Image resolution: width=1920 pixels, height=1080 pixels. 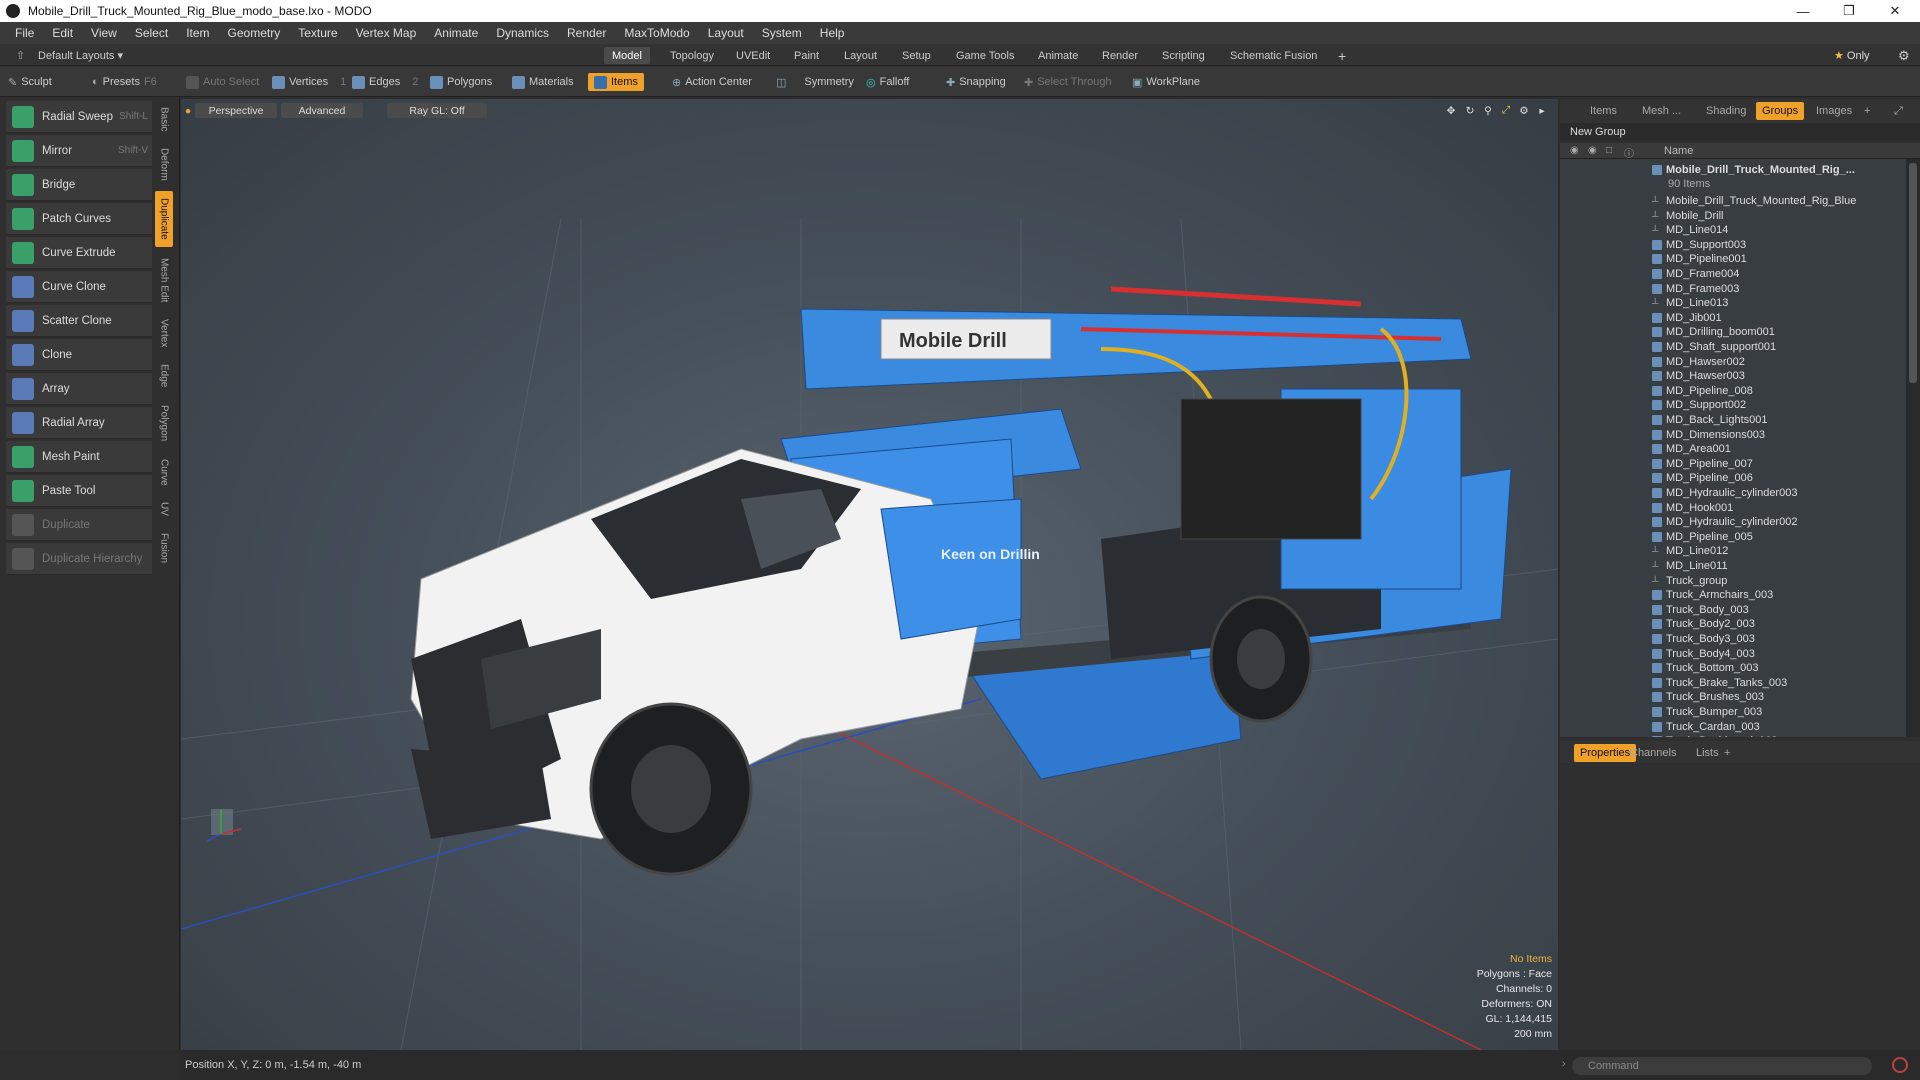 What do you see at coordinates (1592, 150) in the screenshot?
I see `render-toggle-icon: ◉` at bounding box center [1592, 150].